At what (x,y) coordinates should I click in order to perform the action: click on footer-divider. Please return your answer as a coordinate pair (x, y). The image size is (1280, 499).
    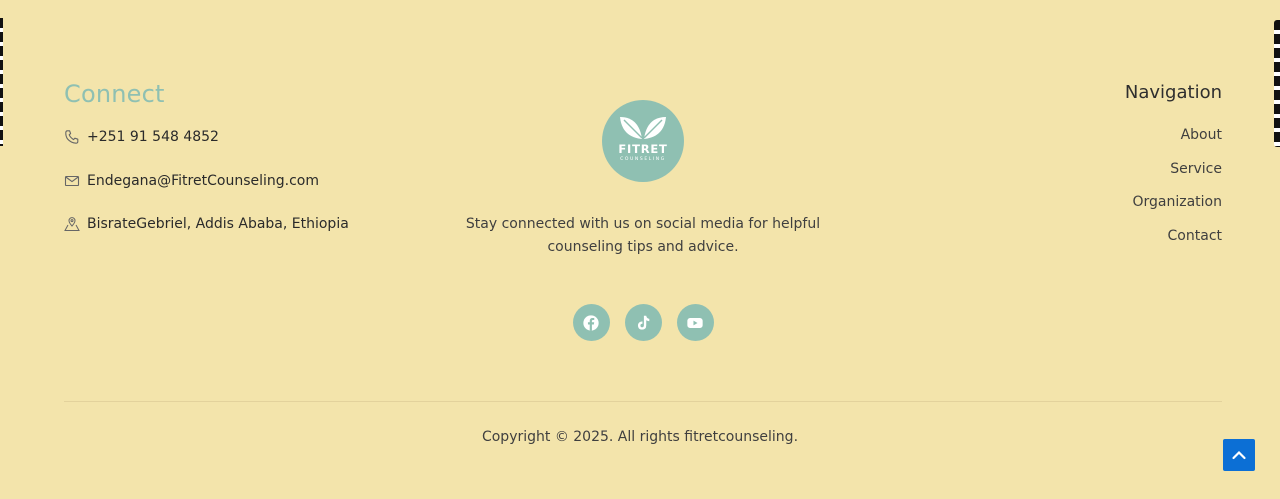
    Looking at the image, I should click on (643, 401).